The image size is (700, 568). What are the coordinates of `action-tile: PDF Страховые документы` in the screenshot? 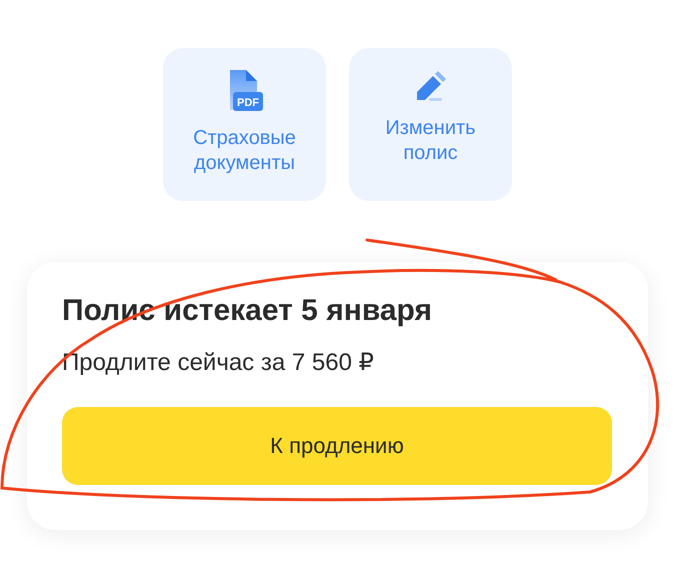 It's located at (244, 124).